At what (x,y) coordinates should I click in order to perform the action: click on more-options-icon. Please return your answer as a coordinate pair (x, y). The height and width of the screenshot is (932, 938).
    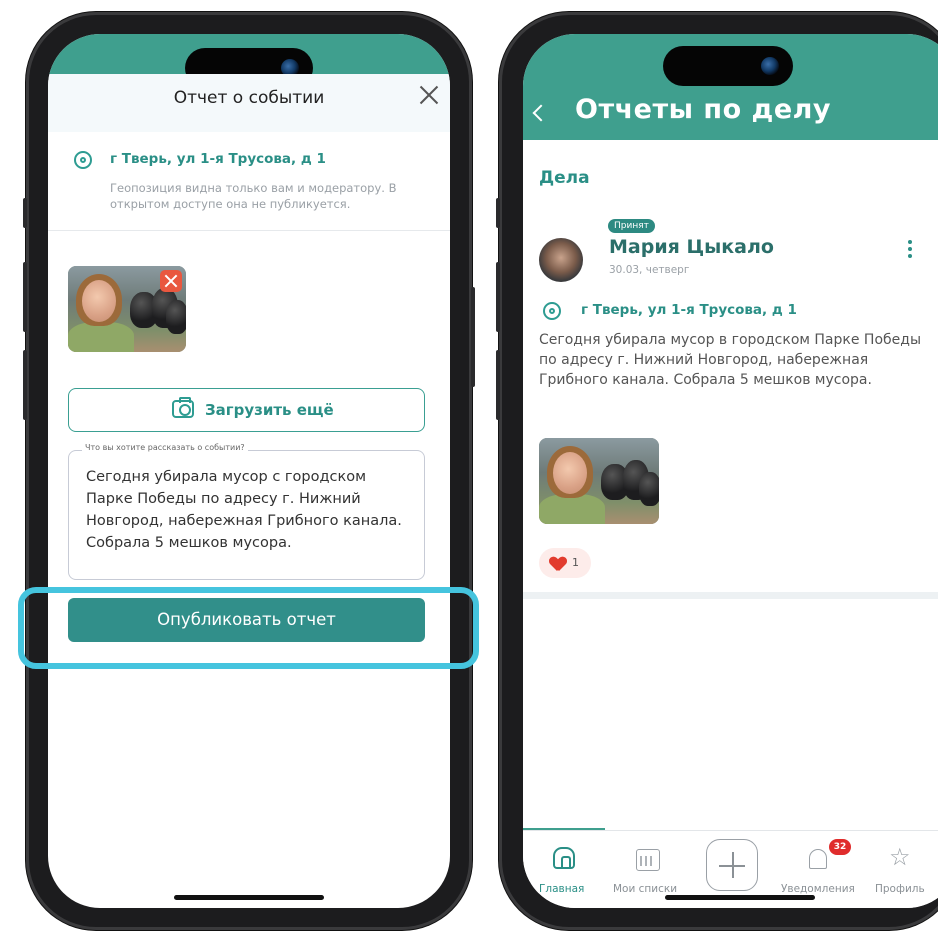
    Looking at the image, I should click on (910, 251).